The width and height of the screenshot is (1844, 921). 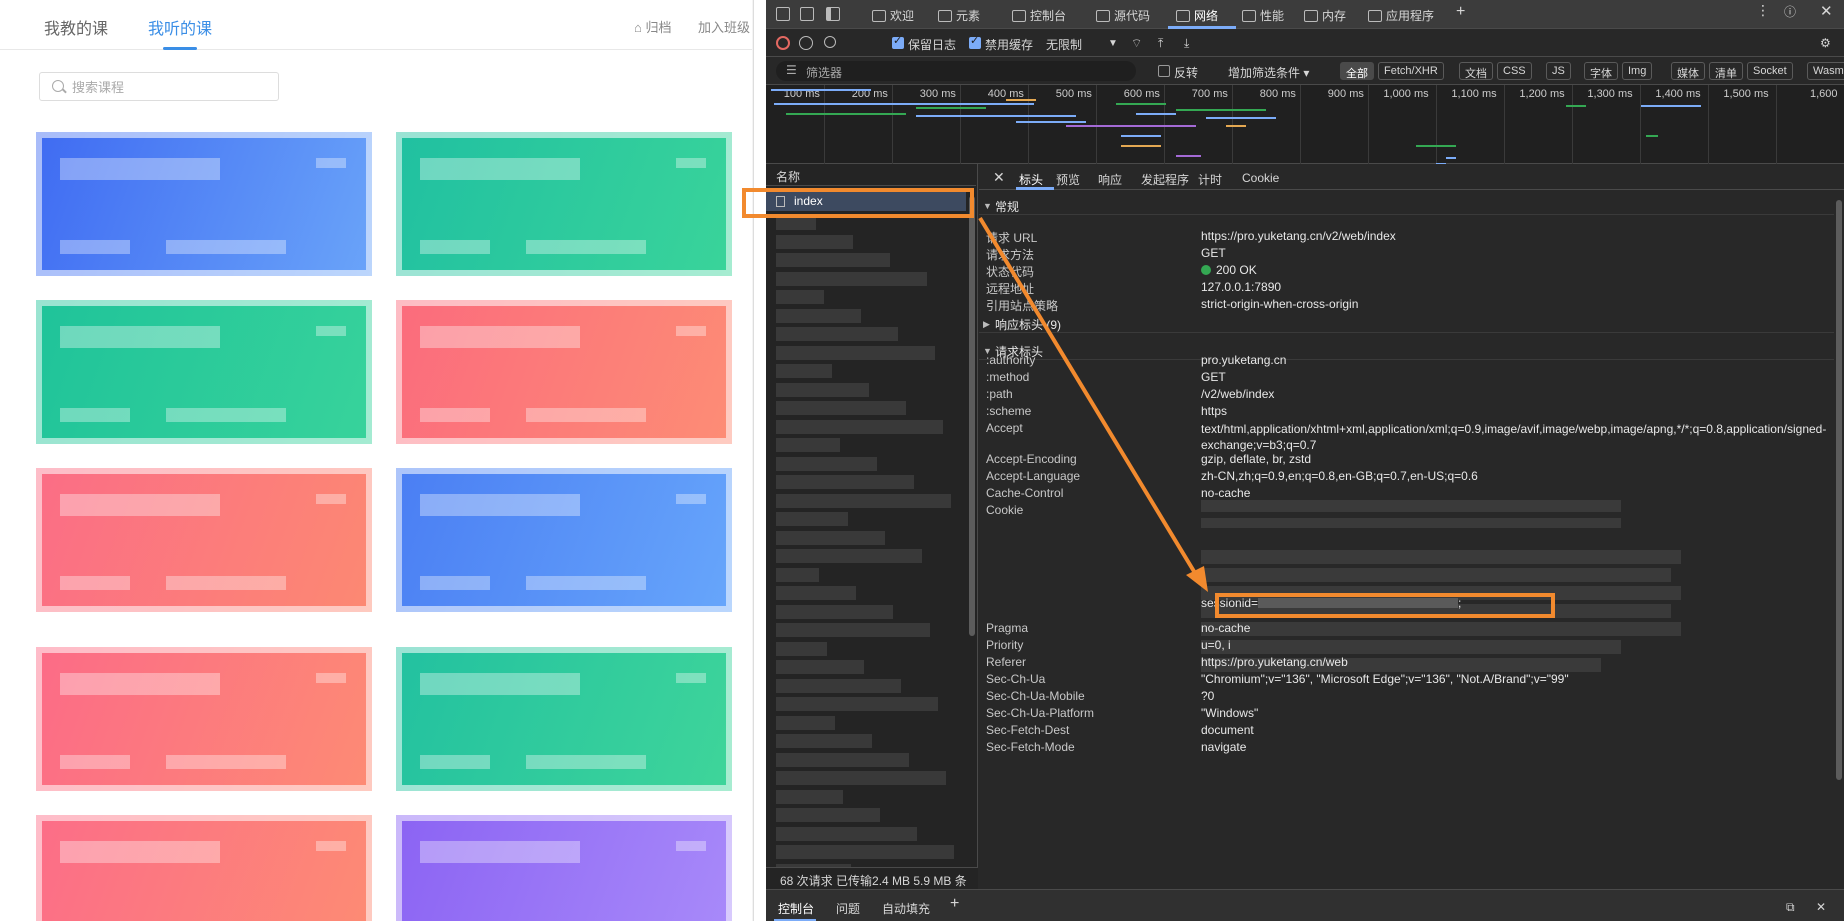 I want to click on arrow-line, so click(x=1089, y=398).